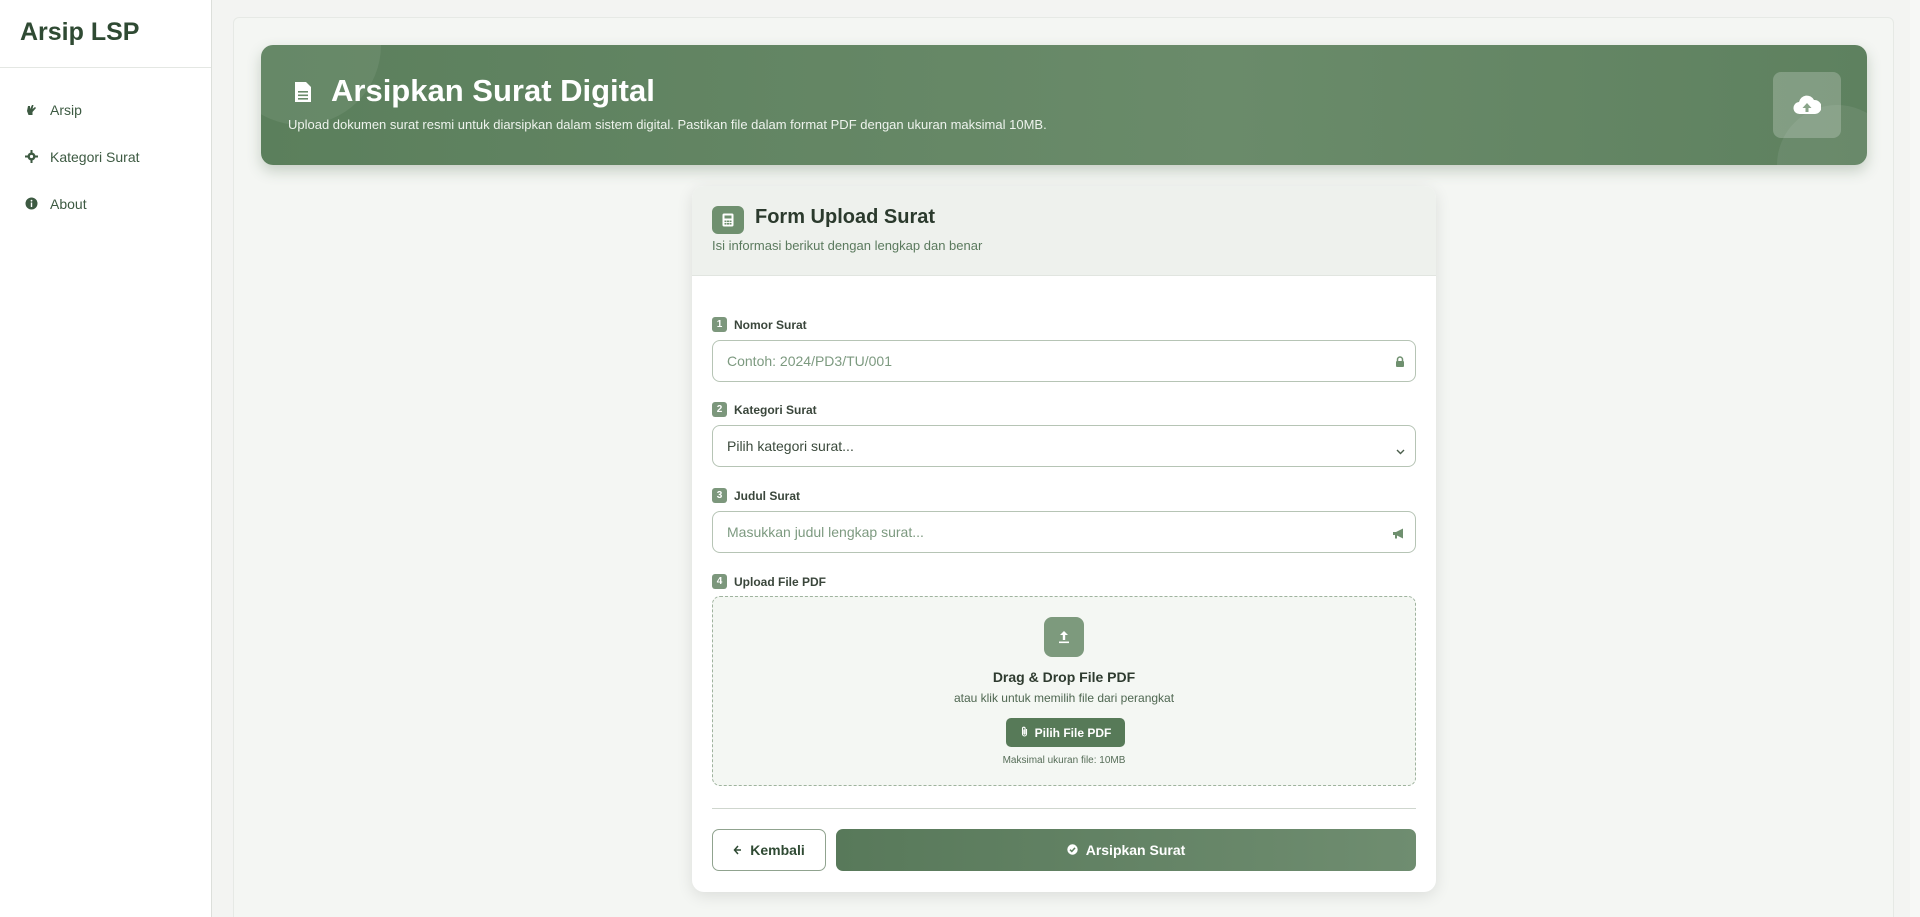 This screenshot has width=1920, height=917. Describe the element at coordinates (303, 94) in the screenshot. I see `document-icon` at that location.